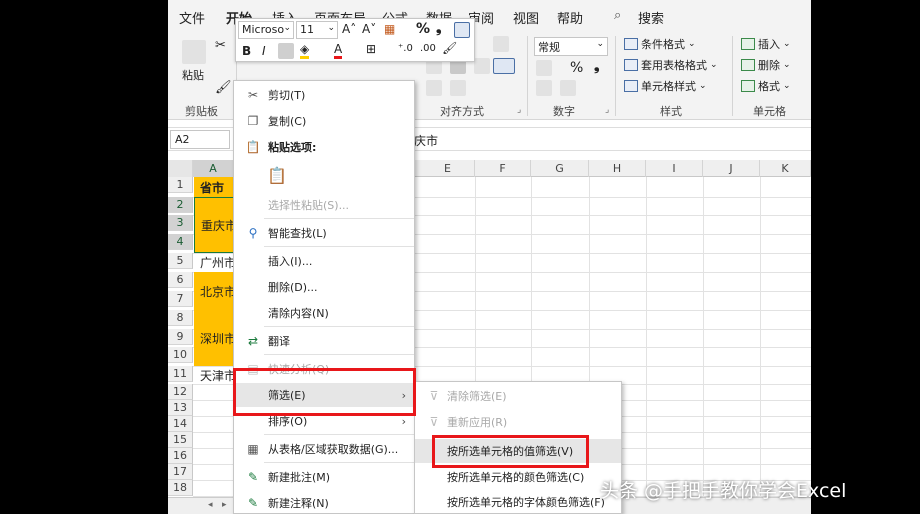 The image size is (920, 514). I want to click on row-header: 2, so click(180, 205).